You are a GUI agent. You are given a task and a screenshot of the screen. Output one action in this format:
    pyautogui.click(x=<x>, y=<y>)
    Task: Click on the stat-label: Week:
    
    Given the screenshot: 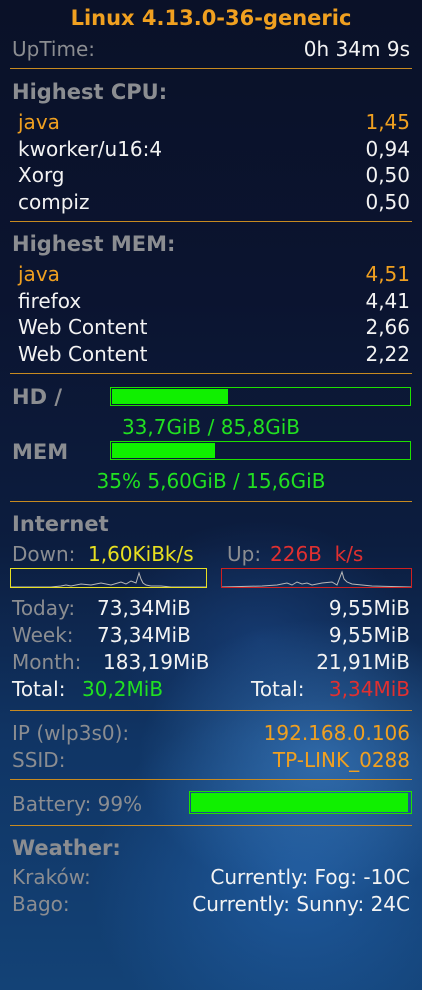 What is the action you would take?
    pyautogui.click(x=43, y=635)
    